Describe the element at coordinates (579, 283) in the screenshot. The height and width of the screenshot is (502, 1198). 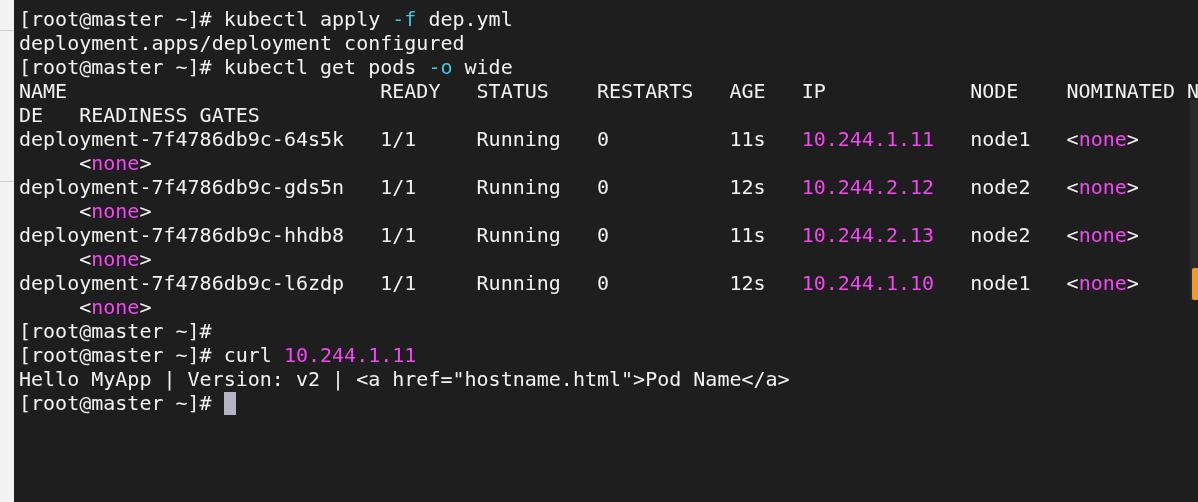
I see `terminal-line: deployment-7f4786db9c-l6zdp 1/1 Running 0 12s 10.244.1.10 node1 <none>` at that location.